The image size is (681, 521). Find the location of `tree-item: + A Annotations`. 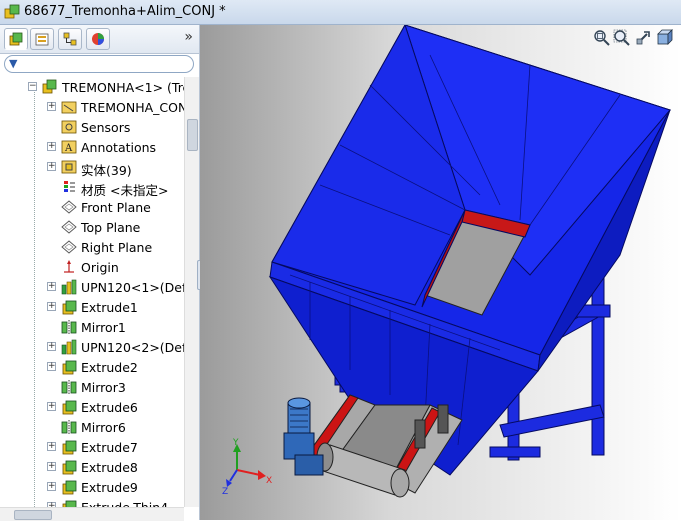

tree-item: + A Annotations is located at coordinates (92, 147).